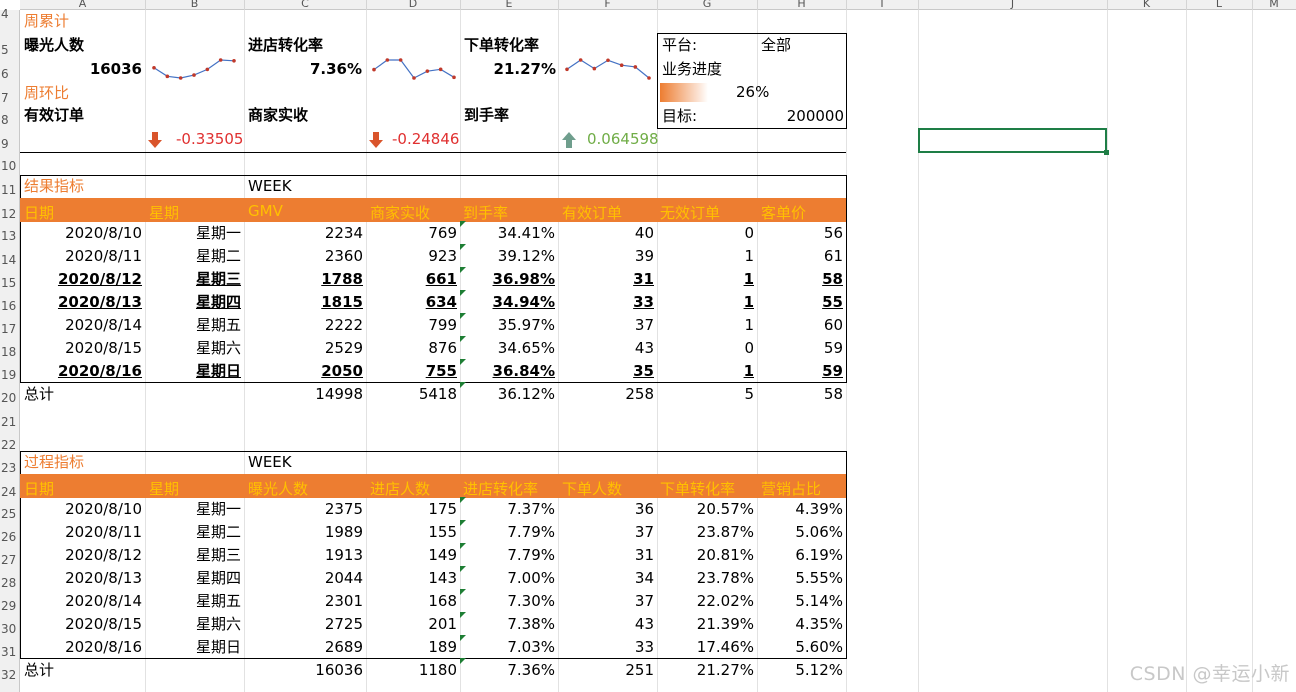  What do you see at coordinates (10, 445) in the screenshot?
I see `row-header-22: 22` at bounding box center [10, 445].